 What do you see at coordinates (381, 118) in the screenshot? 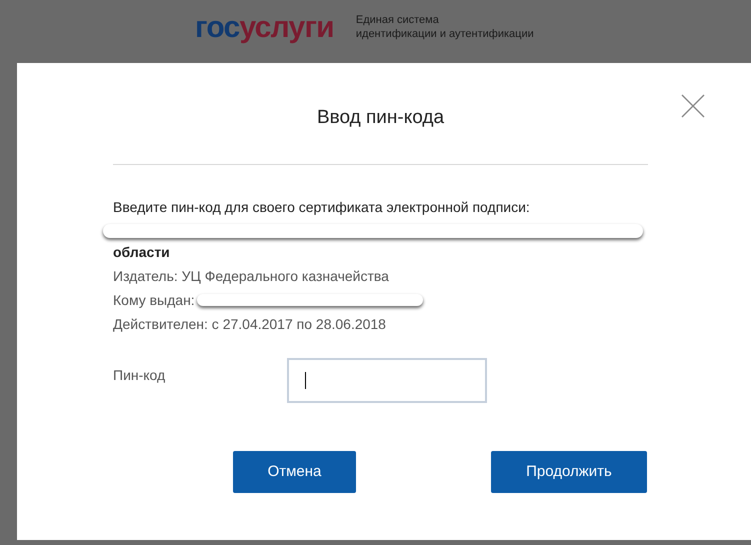
I see `dialog-title: Ввод пин-кода` at bounding box center [381, 118].